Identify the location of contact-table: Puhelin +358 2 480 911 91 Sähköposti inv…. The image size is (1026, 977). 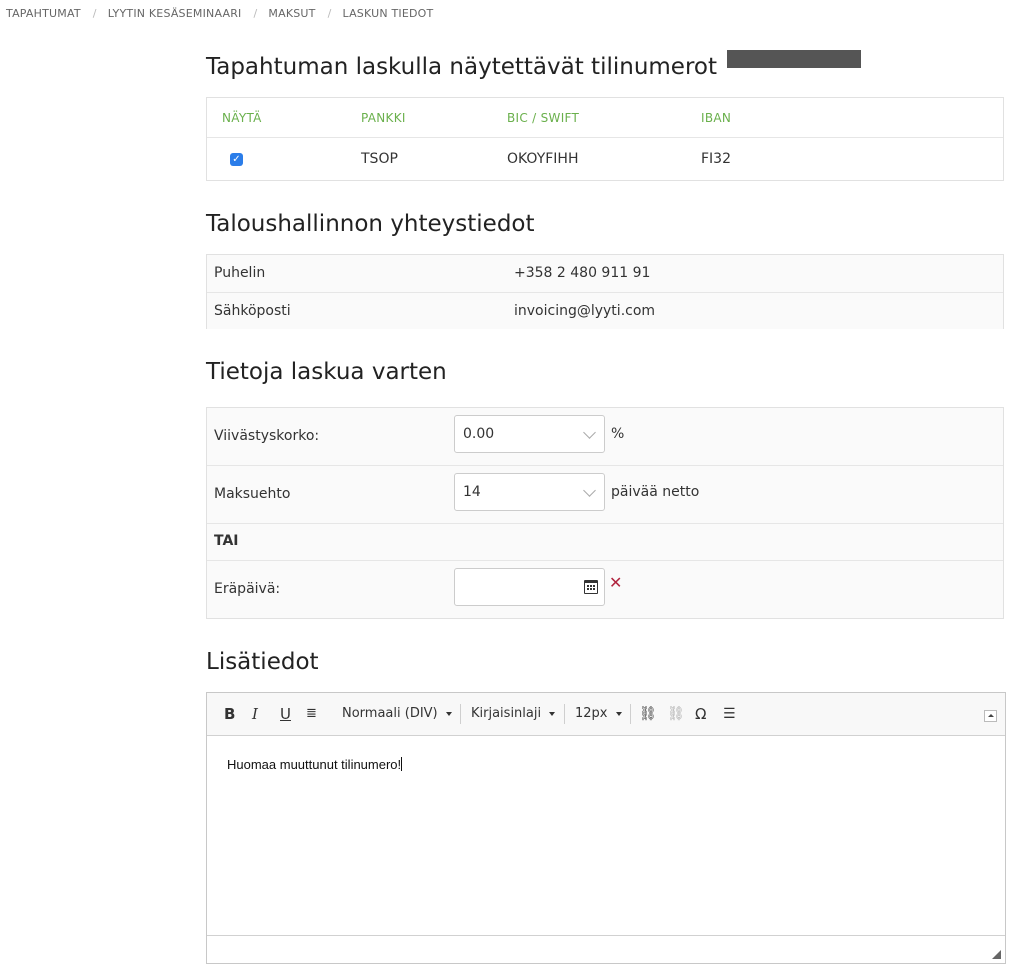
(605, 291).